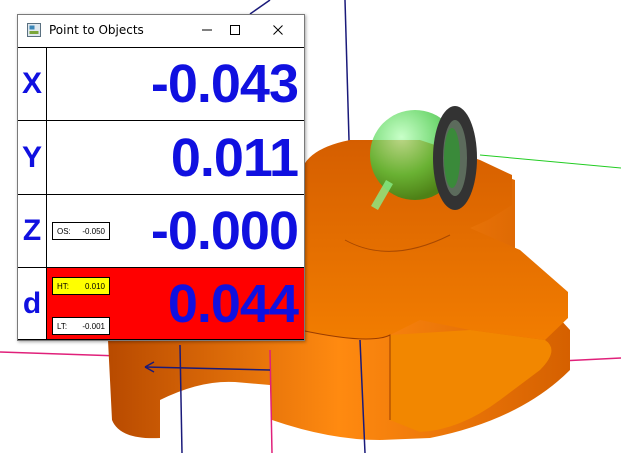 The image size is (621, 453). I want to click on high-tolerance-chip: HT: 0.010, so click(81, 286).